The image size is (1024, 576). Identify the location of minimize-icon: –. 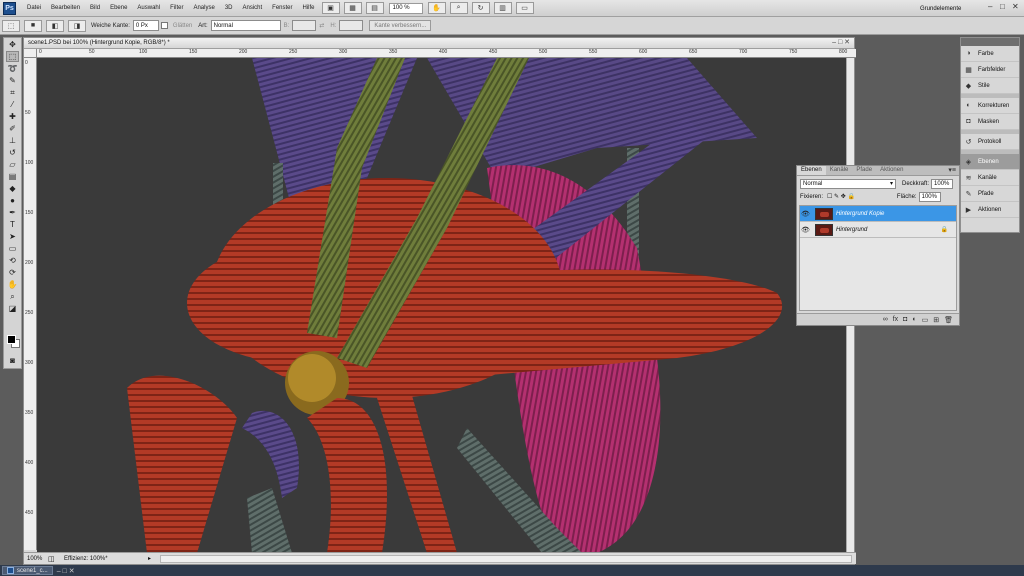
(990, 6).